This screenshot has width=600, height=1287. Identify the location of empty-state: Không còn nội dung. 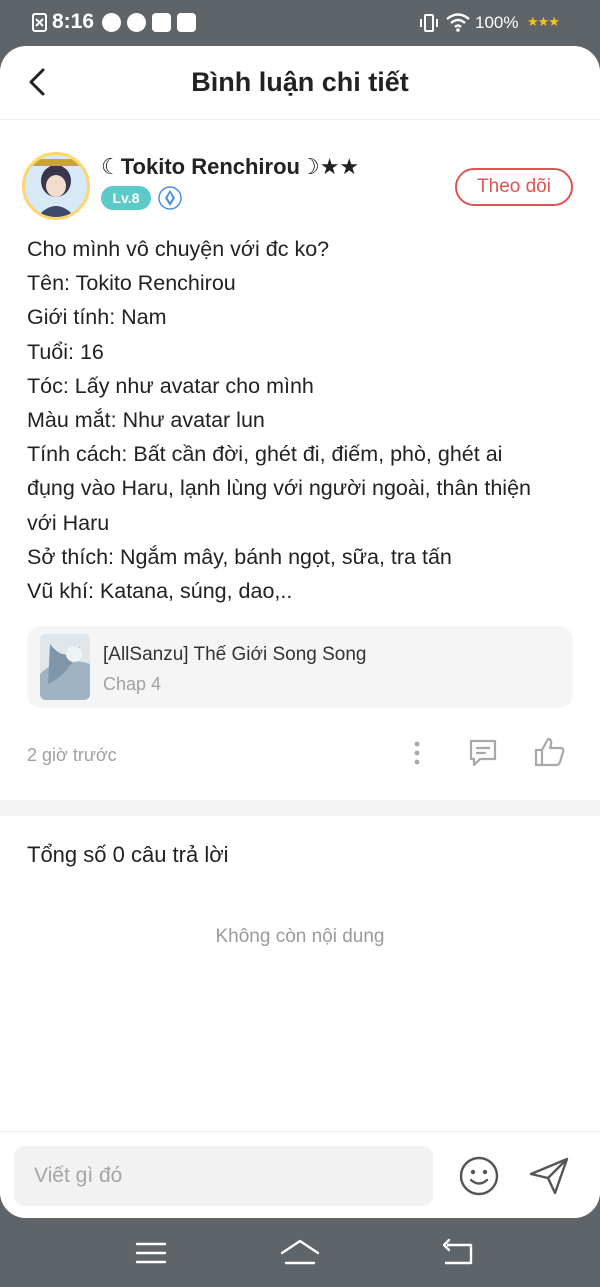
(300, 936).